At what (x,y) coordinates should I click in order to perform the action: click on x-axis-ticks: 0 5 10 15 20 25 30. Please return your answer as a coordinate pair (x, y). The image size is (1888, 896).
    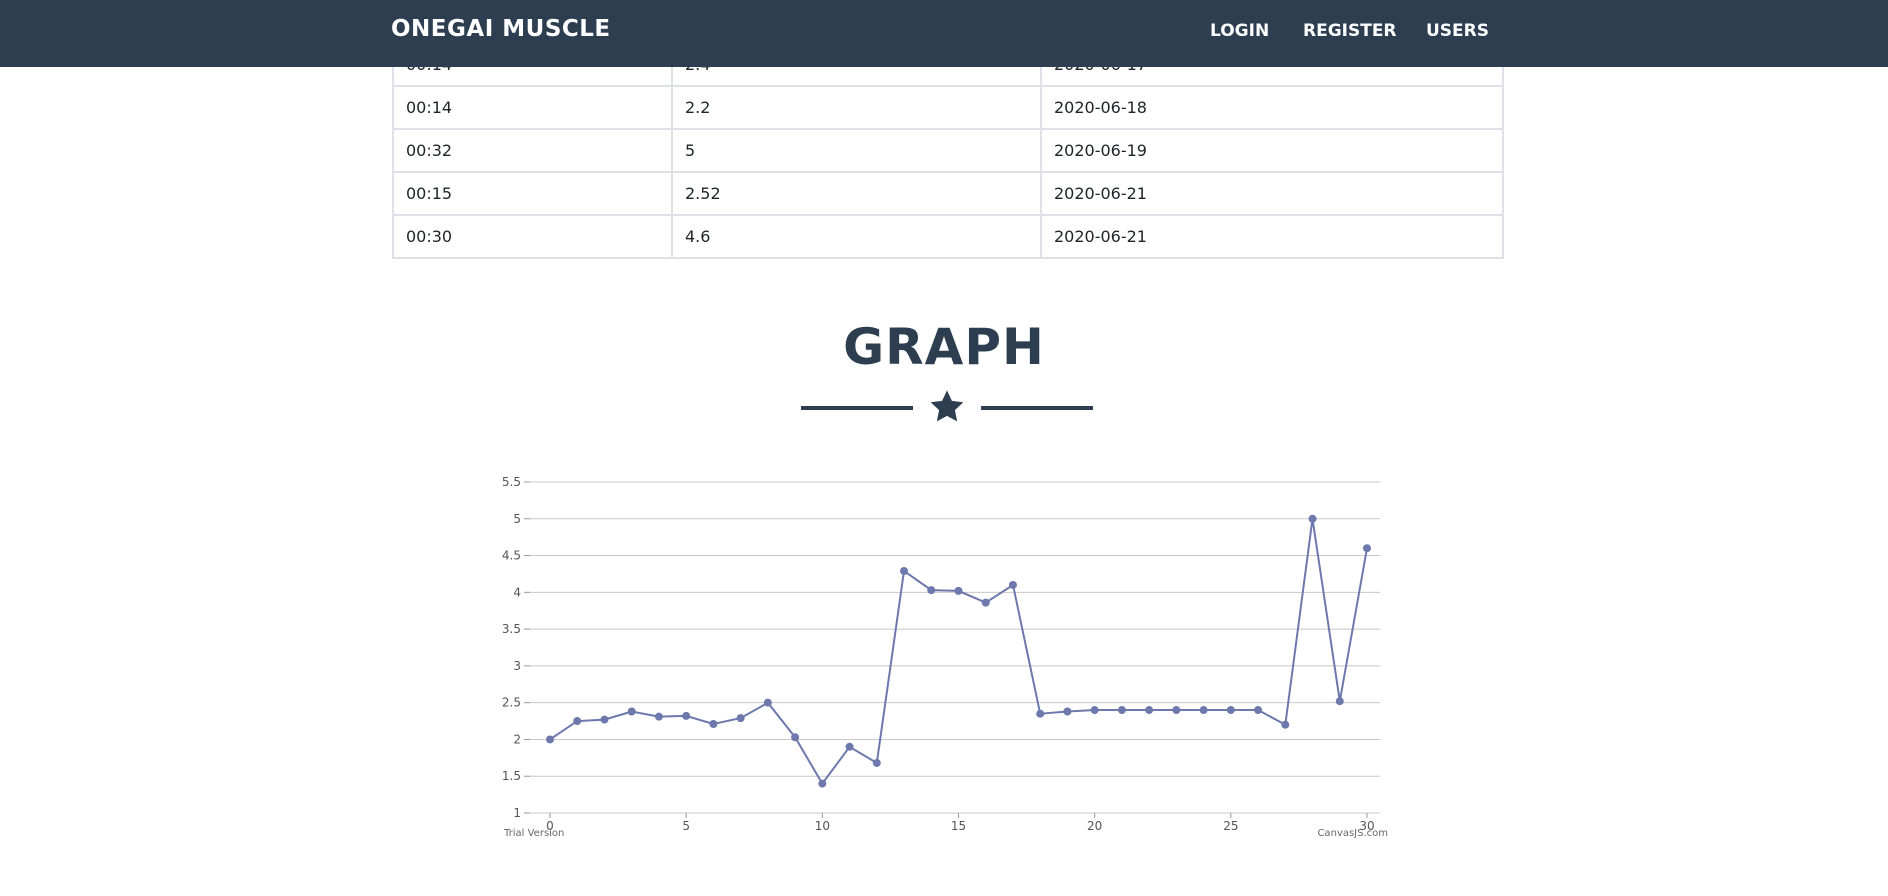
    Looking at the image, I should click on (960, 823).